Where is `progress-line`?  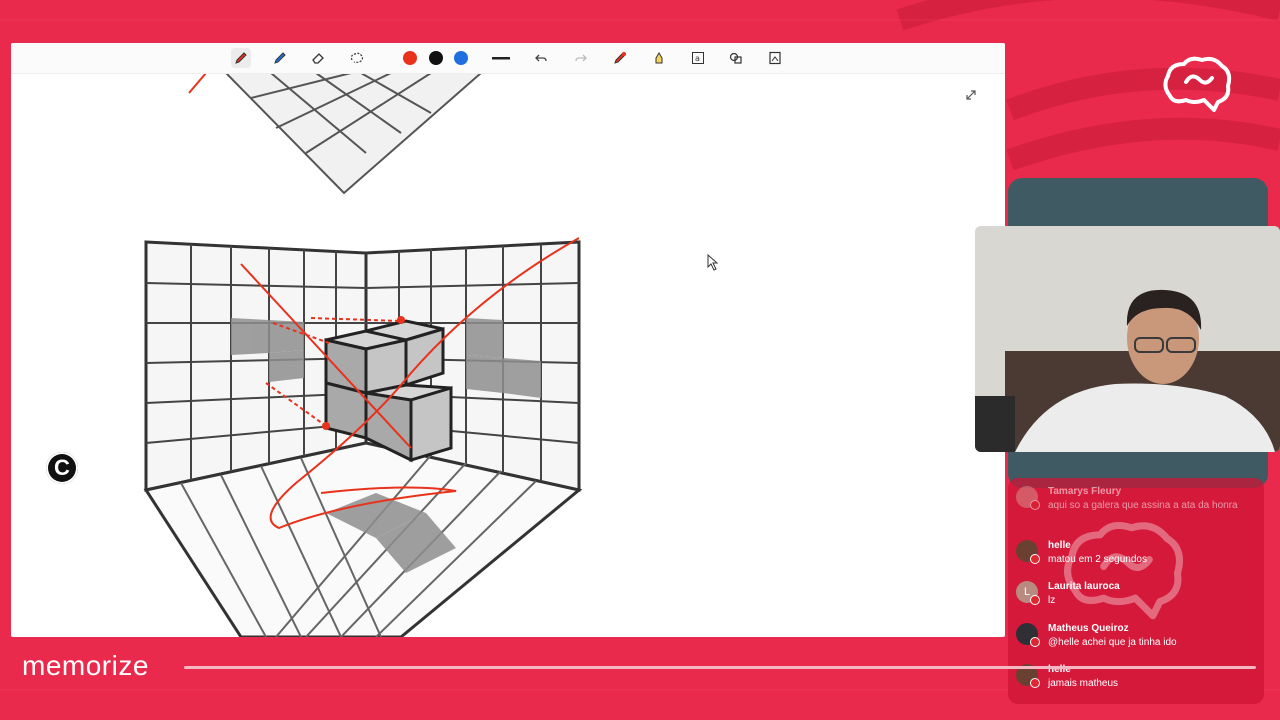 progress-line is located at coordinates (720, 667).